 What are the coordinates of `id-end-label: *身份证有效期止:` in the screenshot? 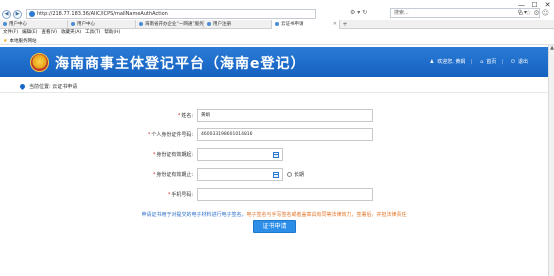 It's located at (172, 175).